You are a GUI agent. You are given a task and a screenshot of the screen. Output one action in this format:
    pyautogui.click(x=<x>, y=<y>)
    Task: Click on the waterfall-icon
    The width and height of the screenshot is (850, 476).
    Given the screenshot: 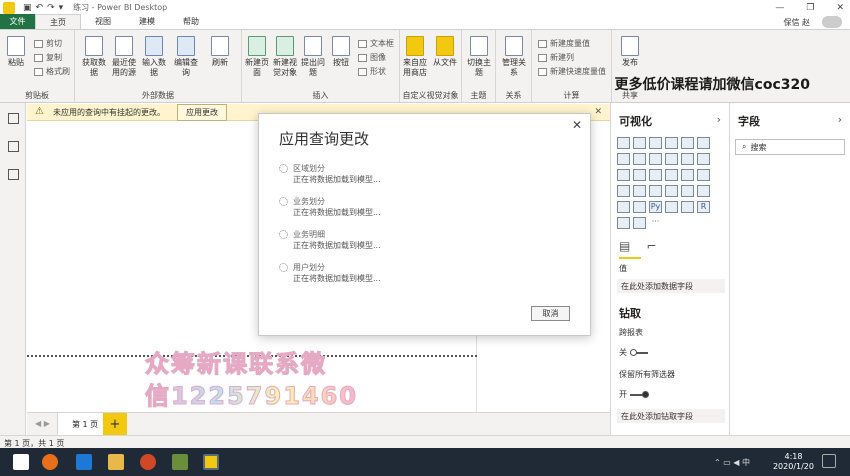 What is the action you would take?
    pyautogui.click(x=623, y=175)
    